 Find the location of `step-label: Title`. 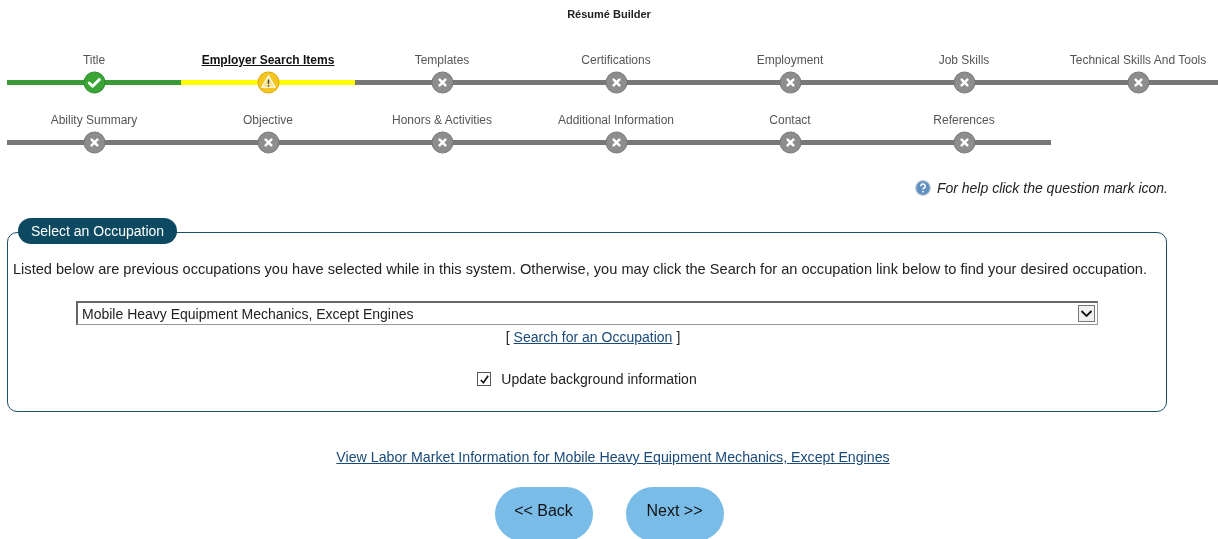

step-label: Title is located at coordinates (94, 60).